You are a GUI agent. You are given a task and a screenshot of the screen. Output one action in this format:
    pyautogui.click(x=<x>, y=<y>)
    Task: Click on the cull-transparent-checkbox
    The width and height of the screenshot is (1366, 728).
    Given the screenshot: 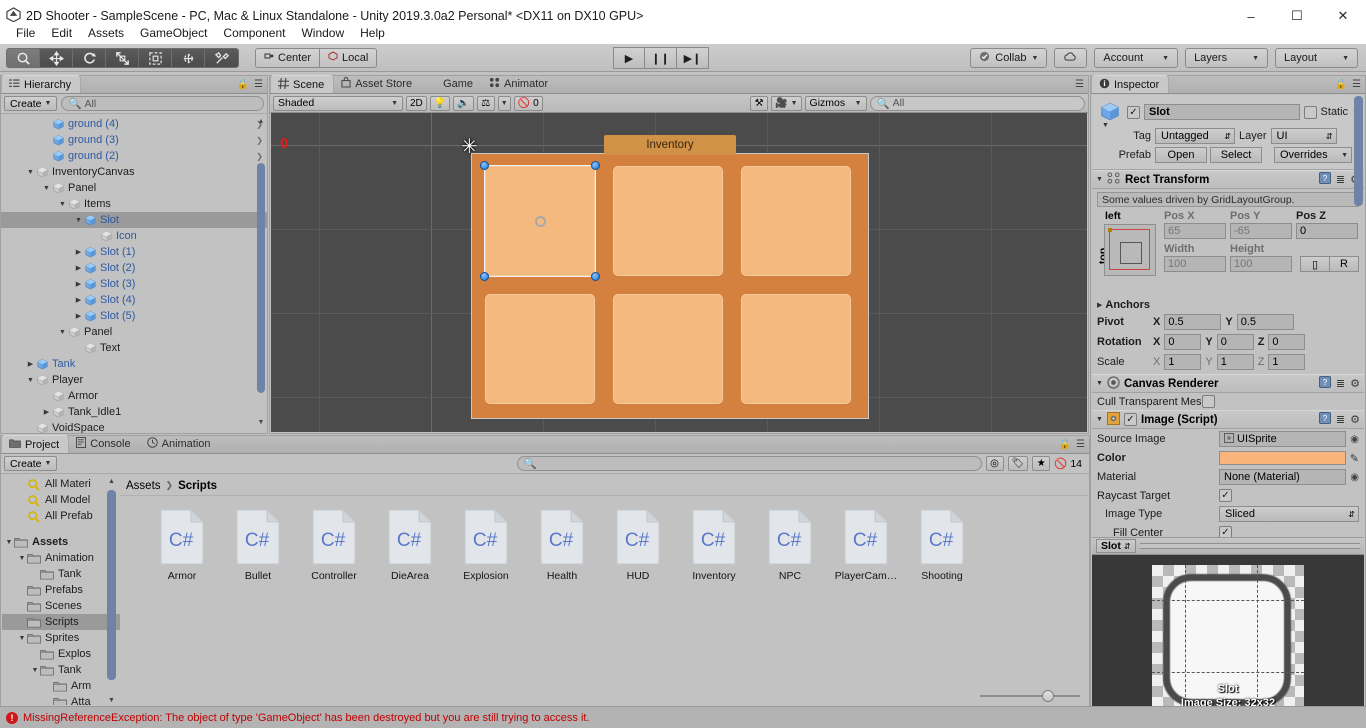 What is the action you would take?
    pyautogui.click(x=1208, y=401)
    